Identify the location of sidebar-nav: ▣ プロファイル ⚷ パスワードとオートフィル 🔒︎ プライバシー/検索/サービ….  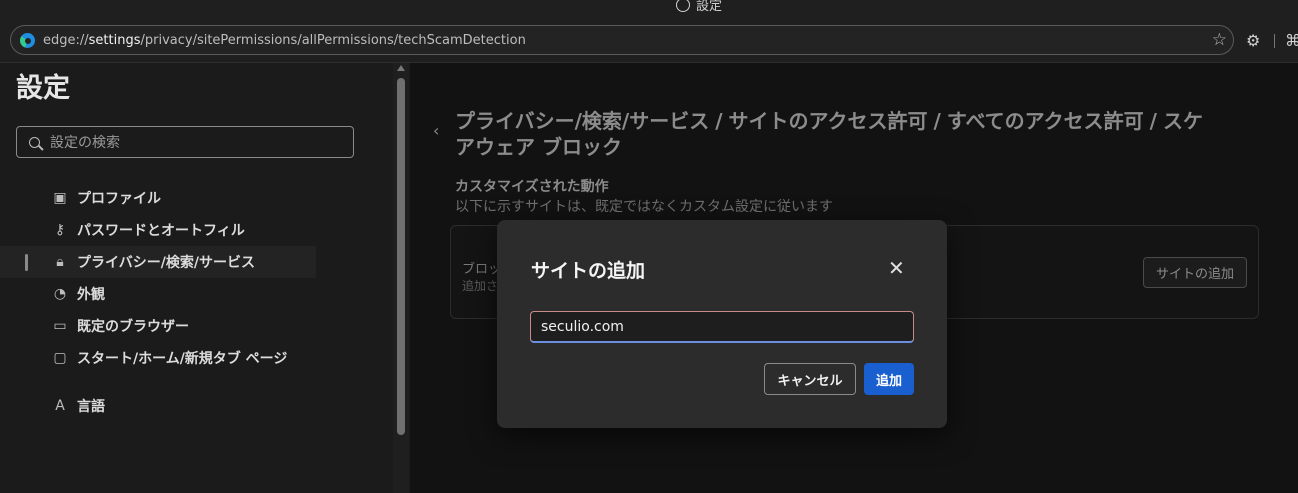
(196, 302).